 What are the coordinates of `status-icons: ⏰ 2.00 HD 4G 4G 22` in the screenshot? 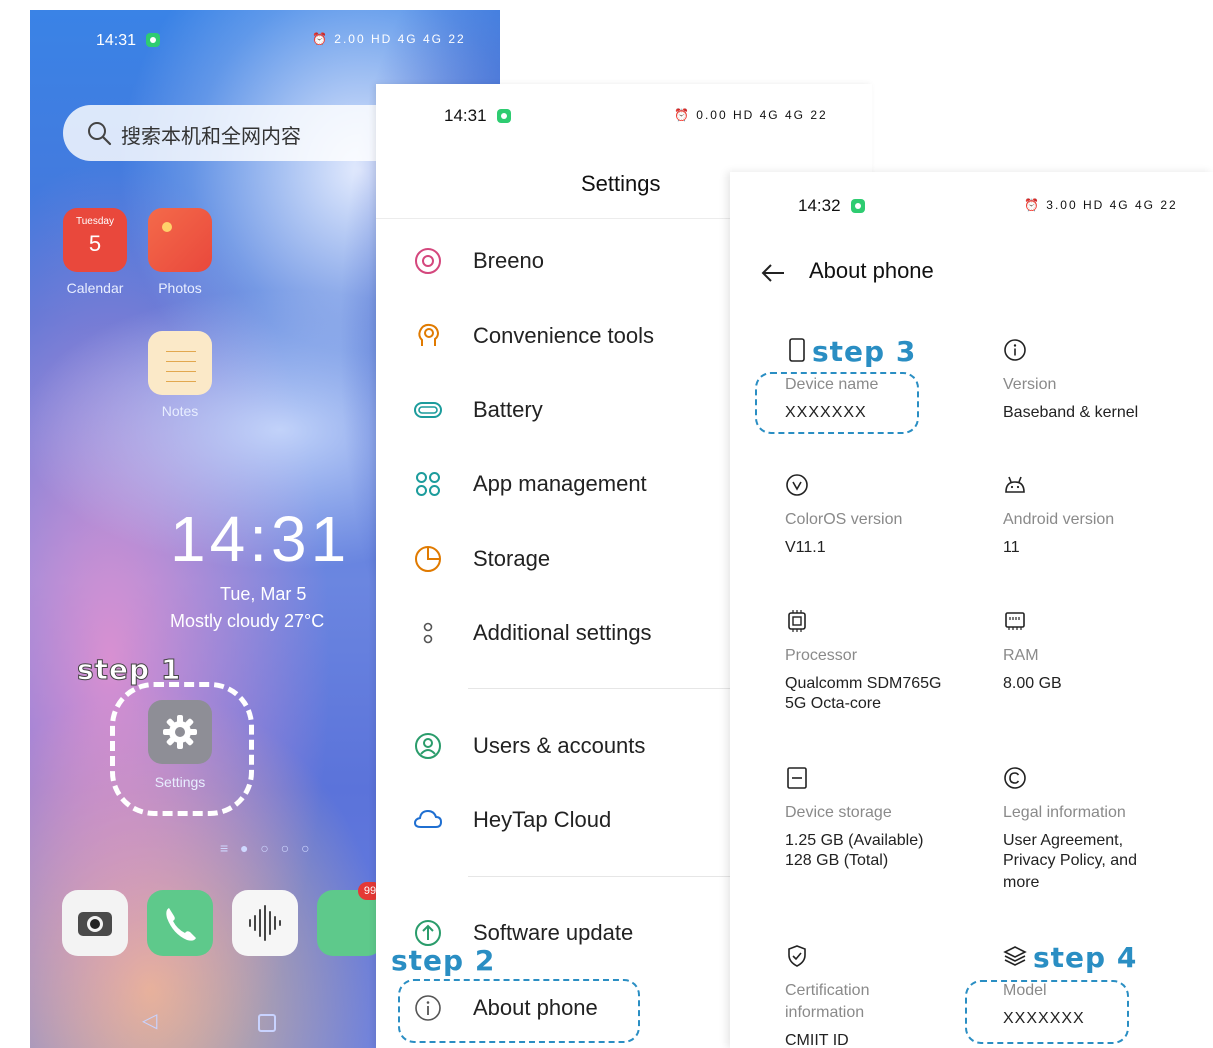 It's located at (389, 39).